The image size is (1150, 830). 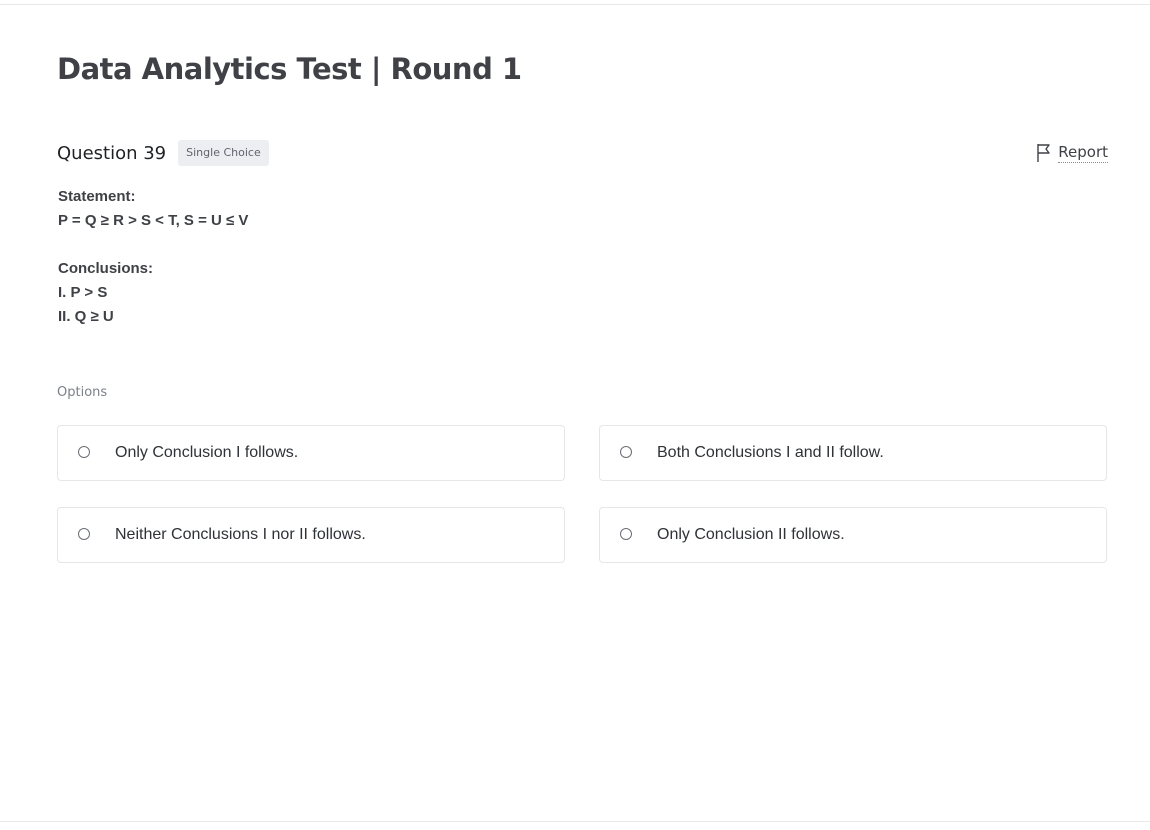 I want to click on option-card-2: Both Conclusions I and II follow., so click(x=853, y=453).